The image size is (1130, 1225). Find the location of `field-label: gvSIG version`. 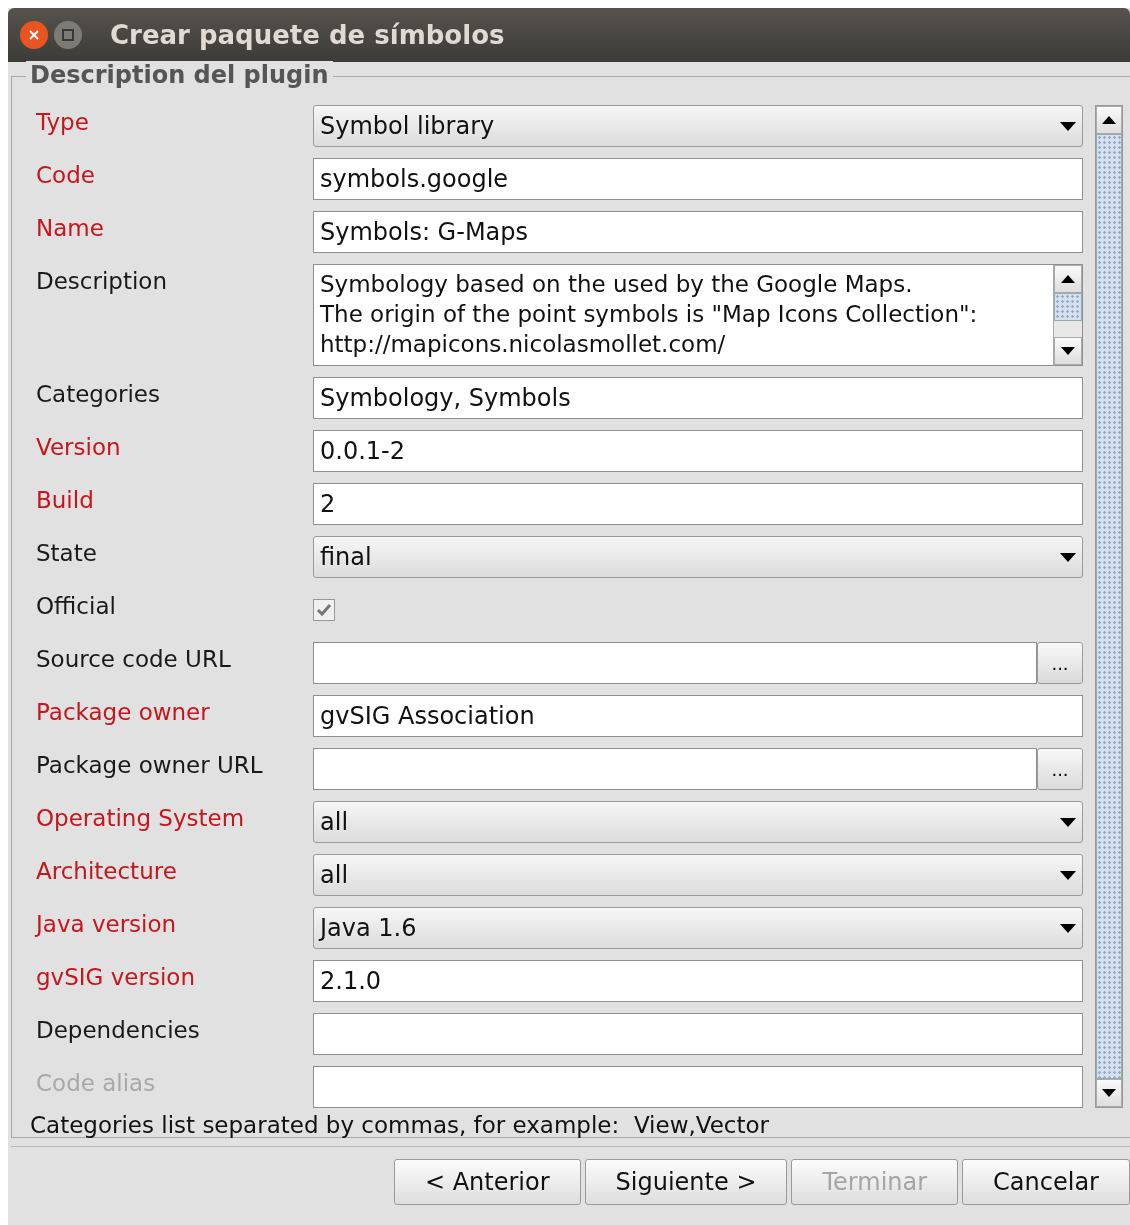

field-label: gvSIG version is located at coordinates (116, 976).